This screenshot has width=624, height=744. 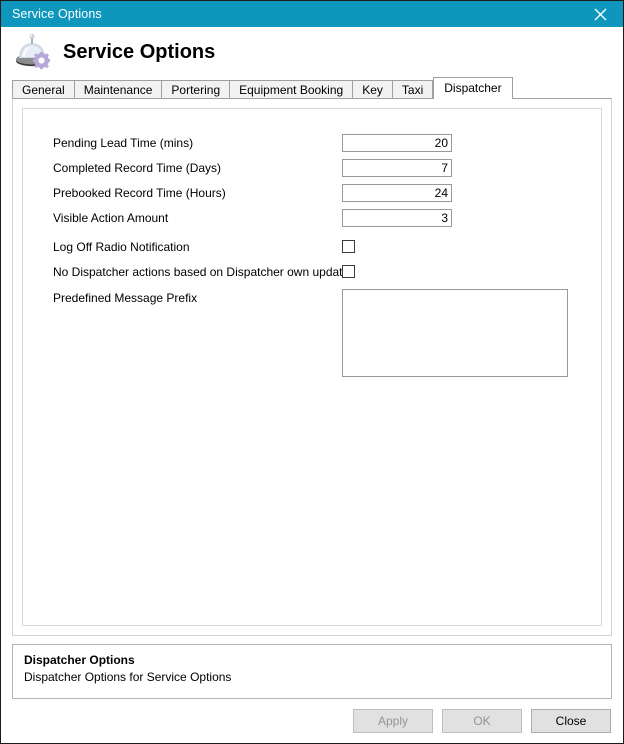 I want to click on control-visible-action-amount, so click(x=397, y=217).